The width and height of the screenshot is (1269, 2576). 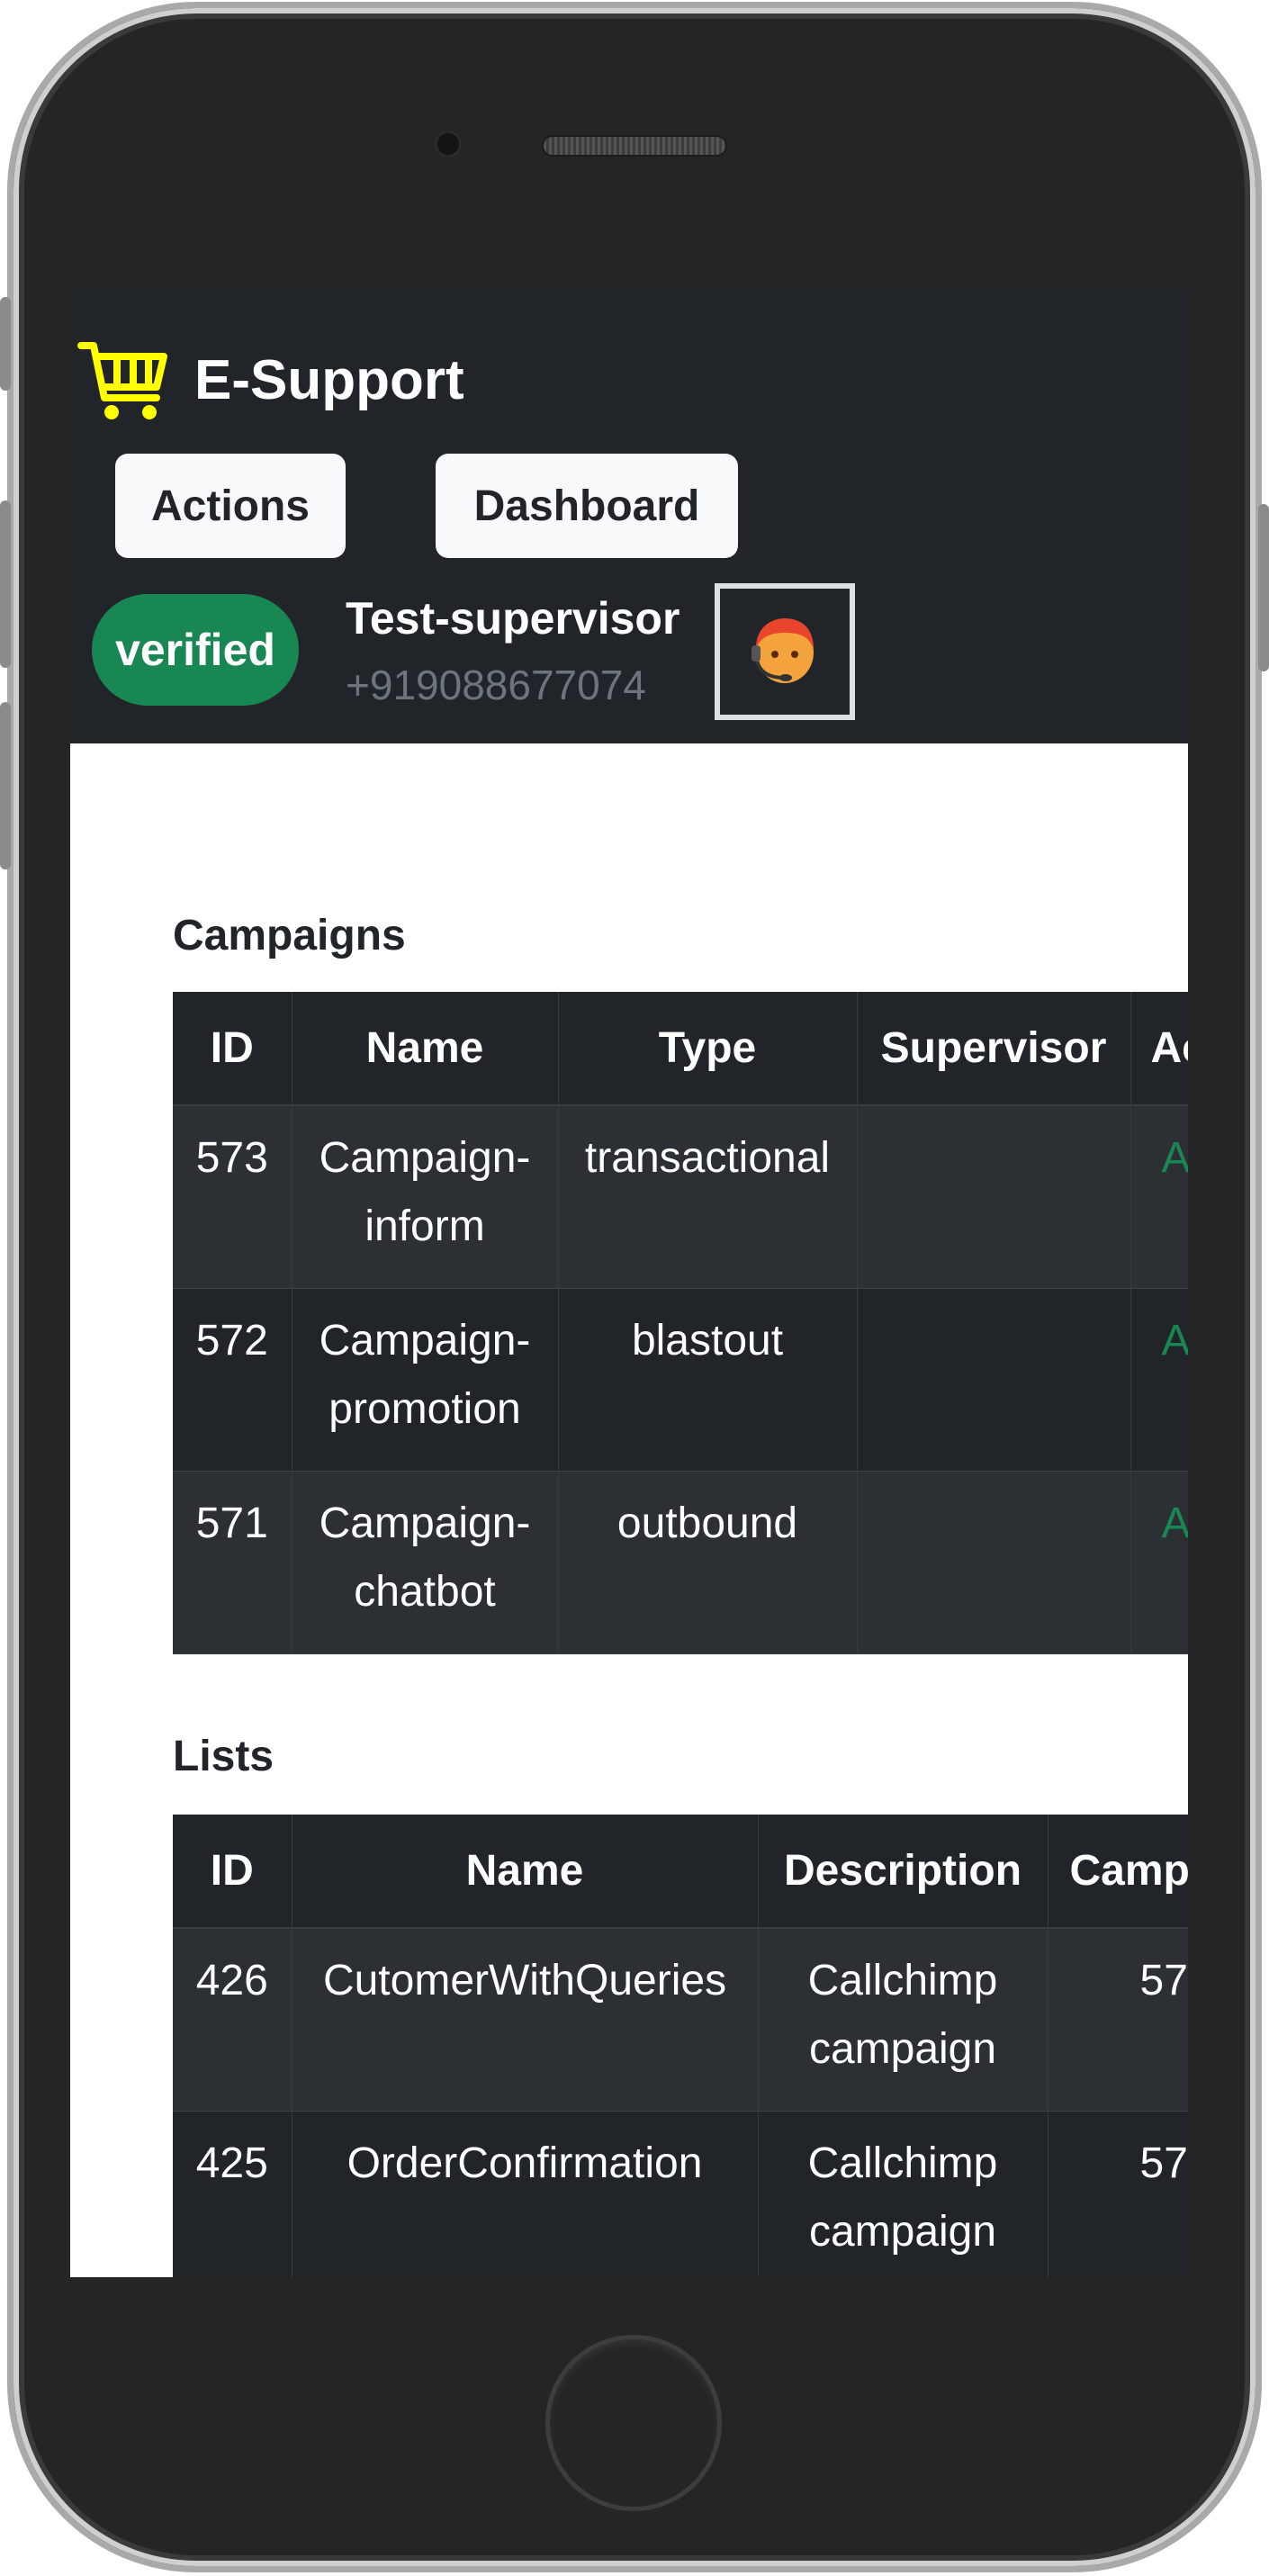 I want to click on phone-mute-switch, so click(x=6, y=344).